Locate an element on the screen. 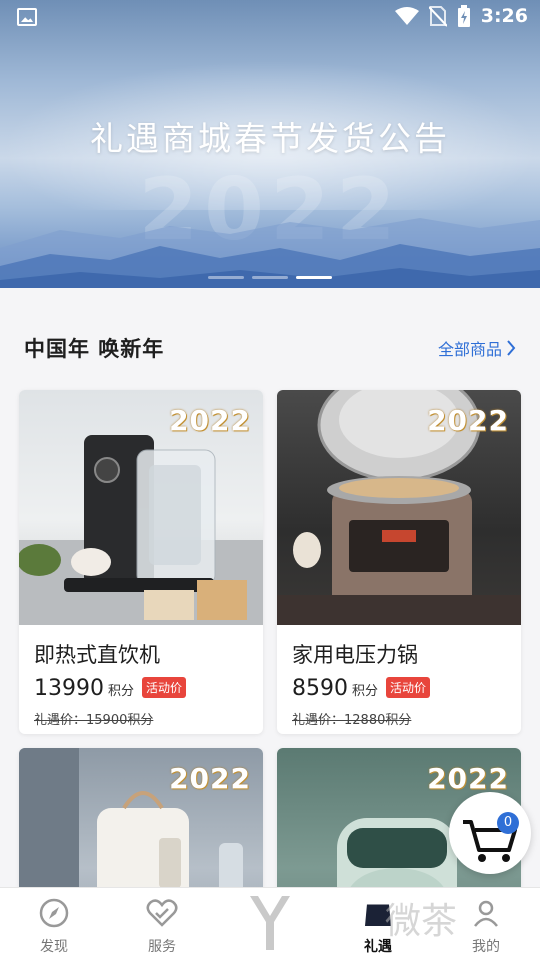 The width and height of the screenshot is (540, 960). user-icon is located at coordinates (486, 913).